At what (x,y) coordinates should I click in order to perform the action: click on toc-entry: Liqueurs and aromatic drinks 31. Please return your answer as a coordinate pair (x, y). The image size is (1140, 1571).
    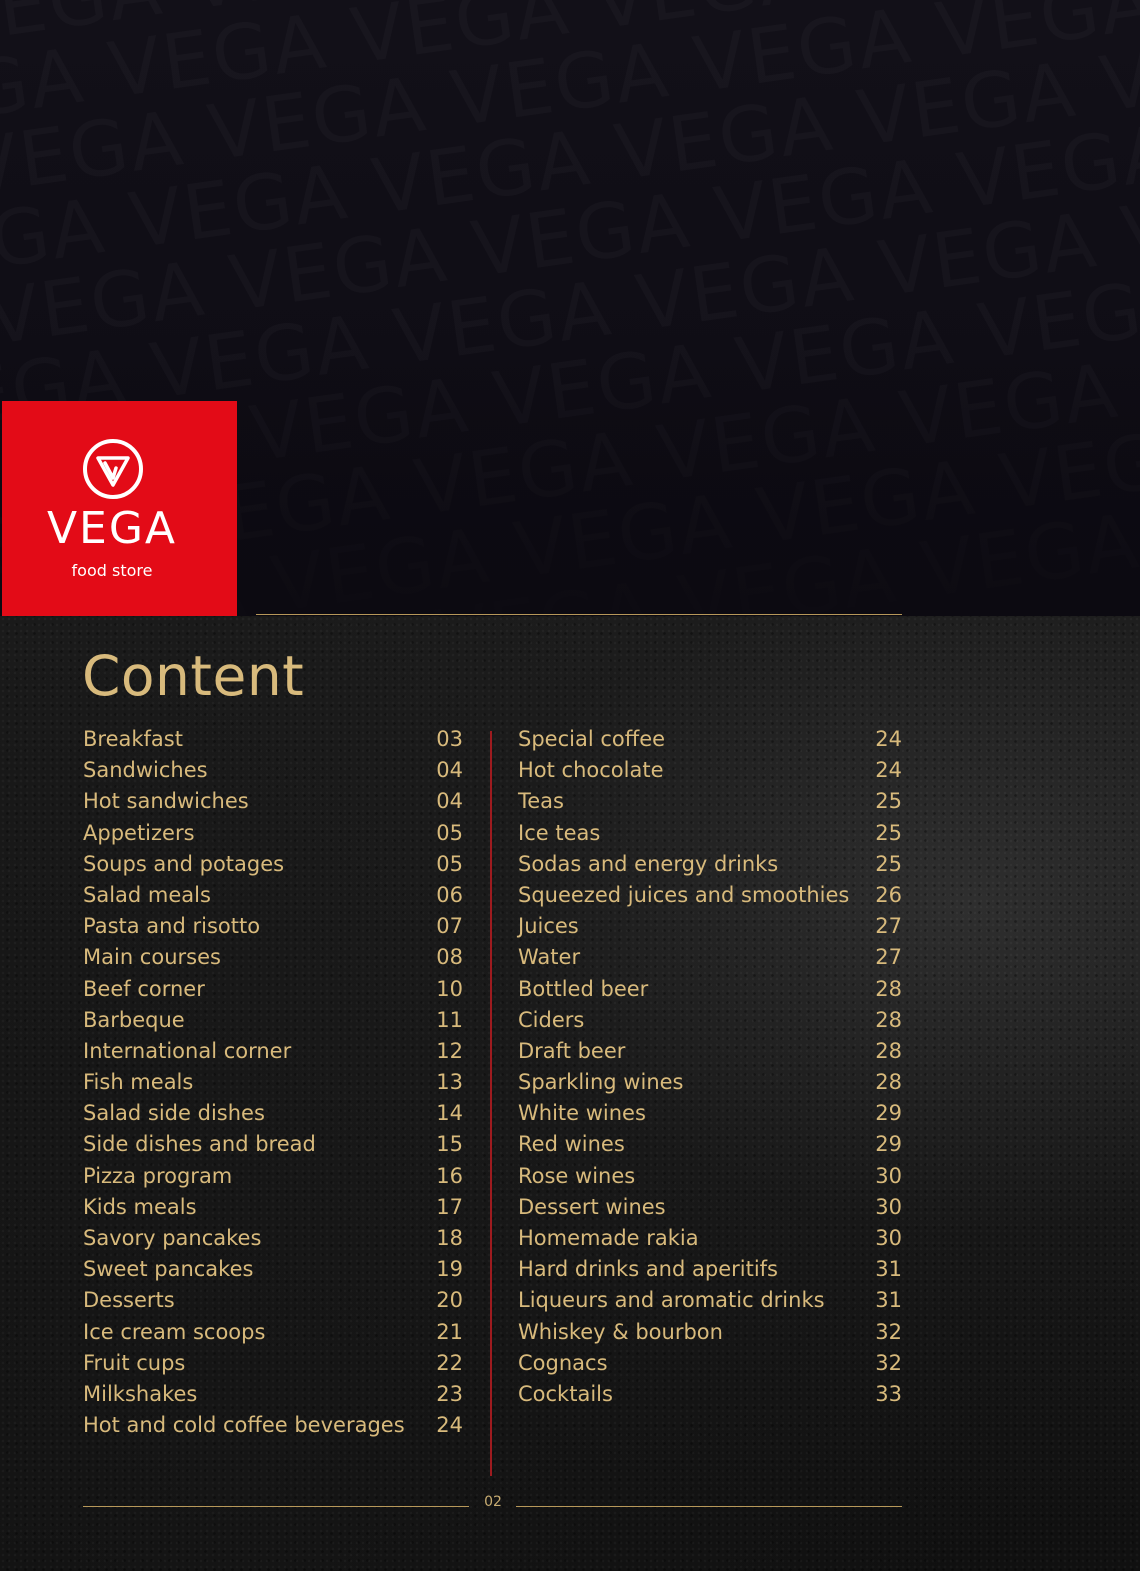
    Looking at the image, I should click on (710, 1300).